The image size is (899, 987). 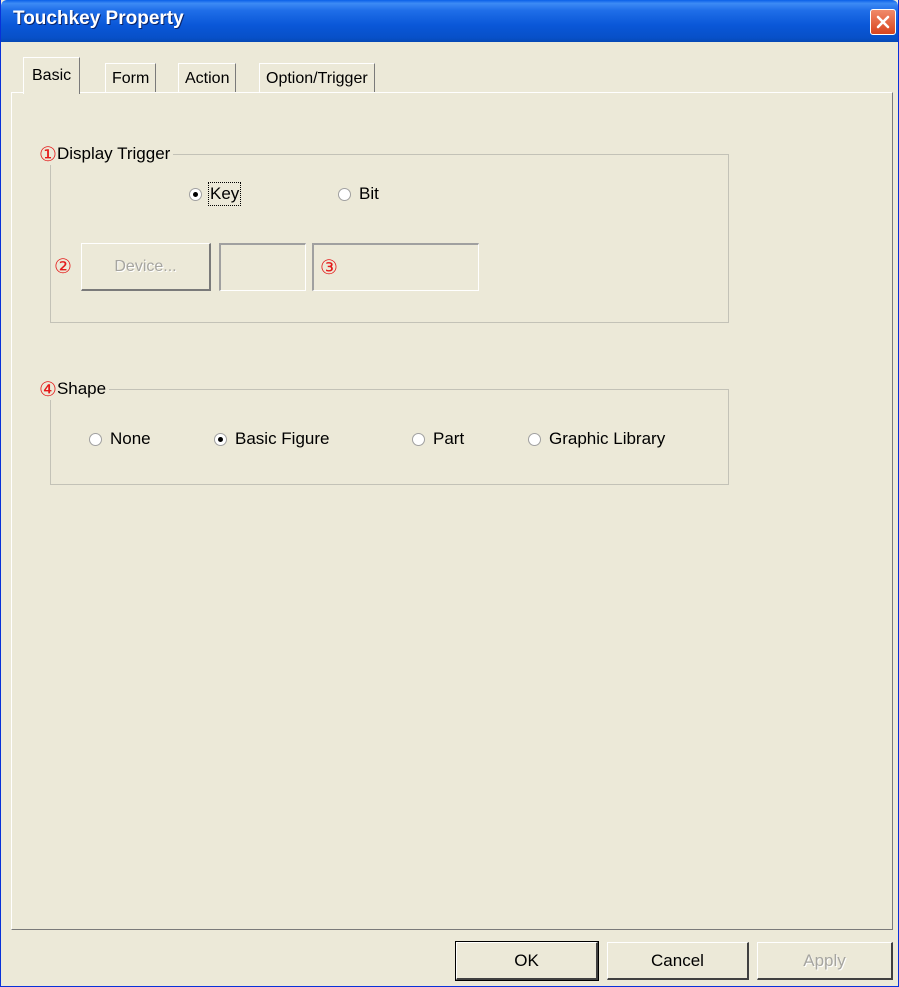 I want to click on display-trigger-legend: ① Display Trigger, so click(x=106, y=154).